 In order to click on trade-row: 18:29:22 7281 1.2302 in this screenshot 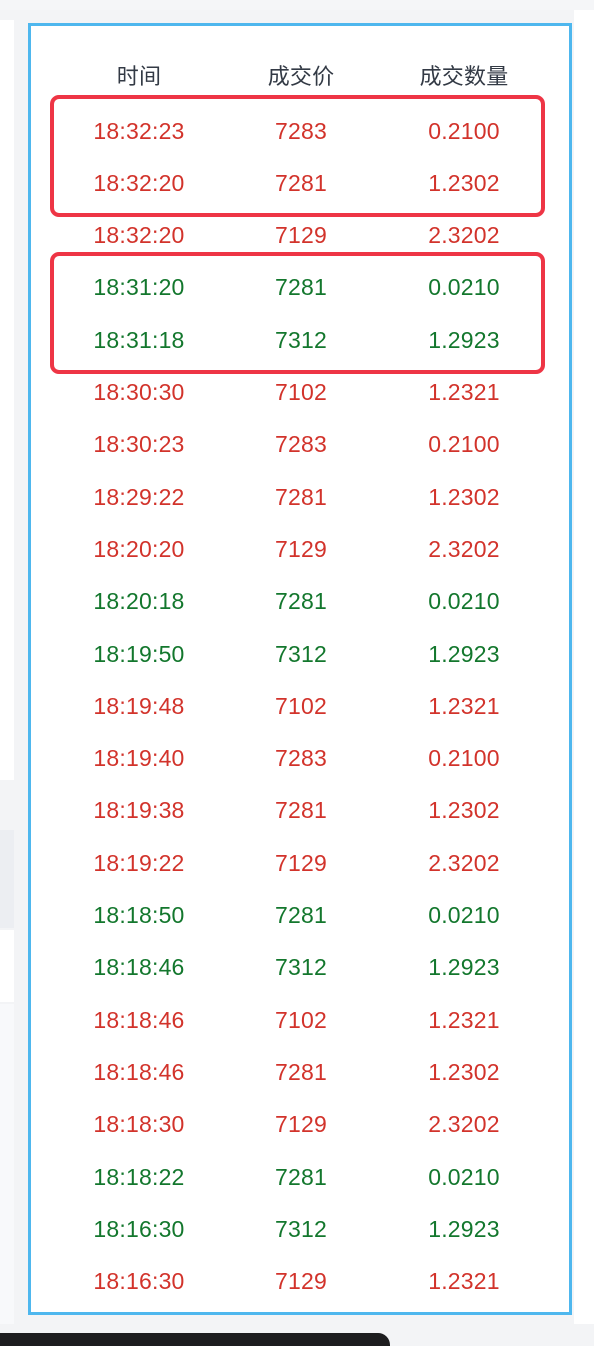, I will do `click(300, 497)`.